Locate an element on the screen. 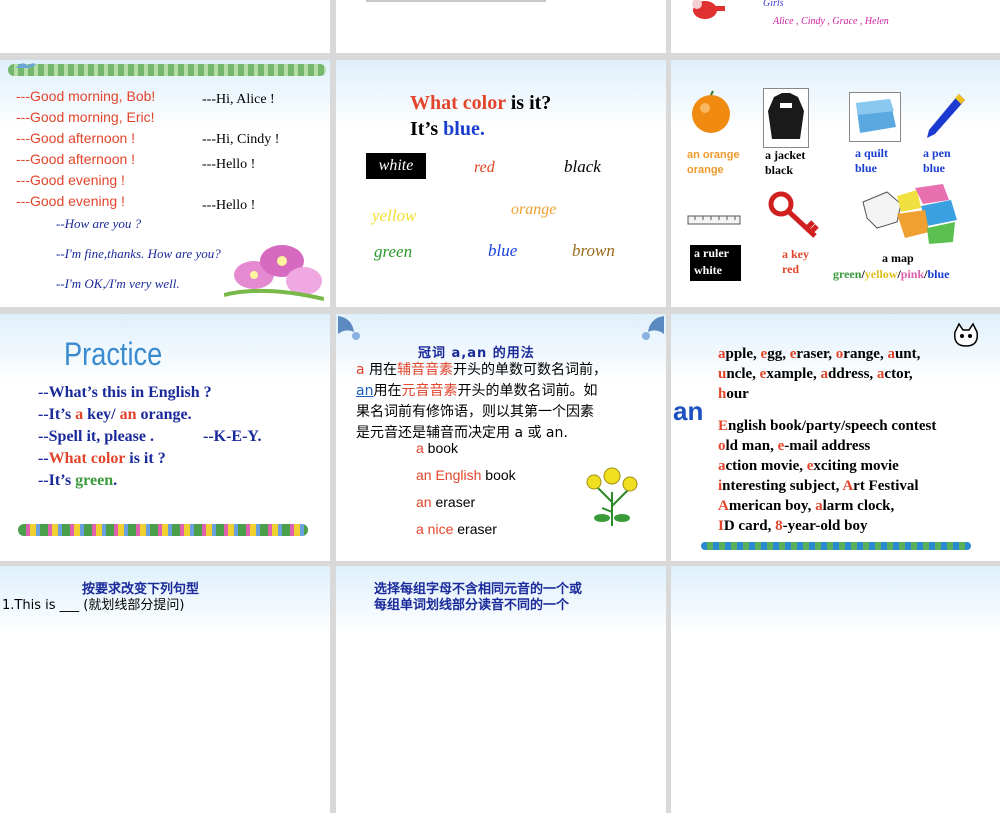 This screenshot has width=1000, height=813. answer-color: blue. is located at coordinates (464, 129).